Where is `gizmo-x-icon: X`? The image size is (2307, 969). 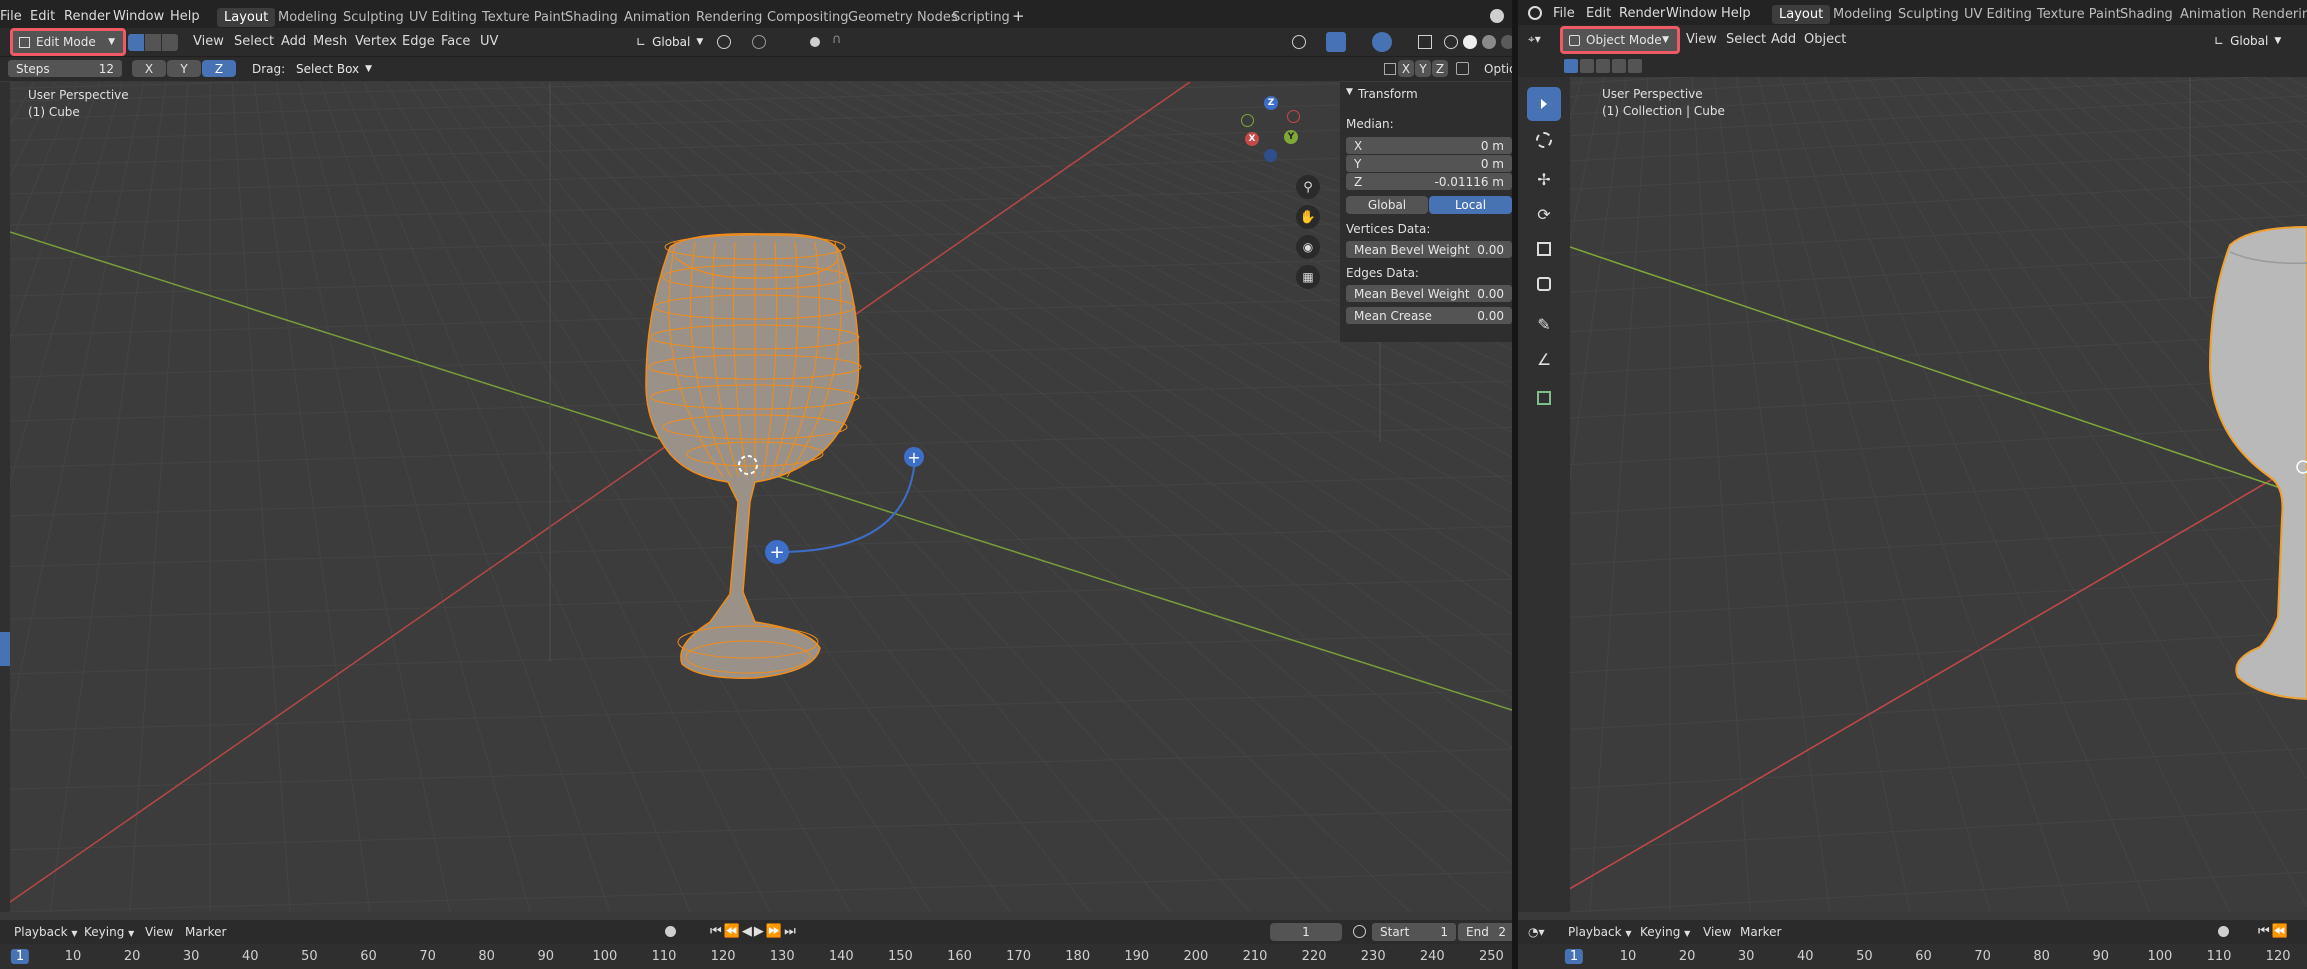
gizmo-x-icon: X is located at coordinates (1252, 139).